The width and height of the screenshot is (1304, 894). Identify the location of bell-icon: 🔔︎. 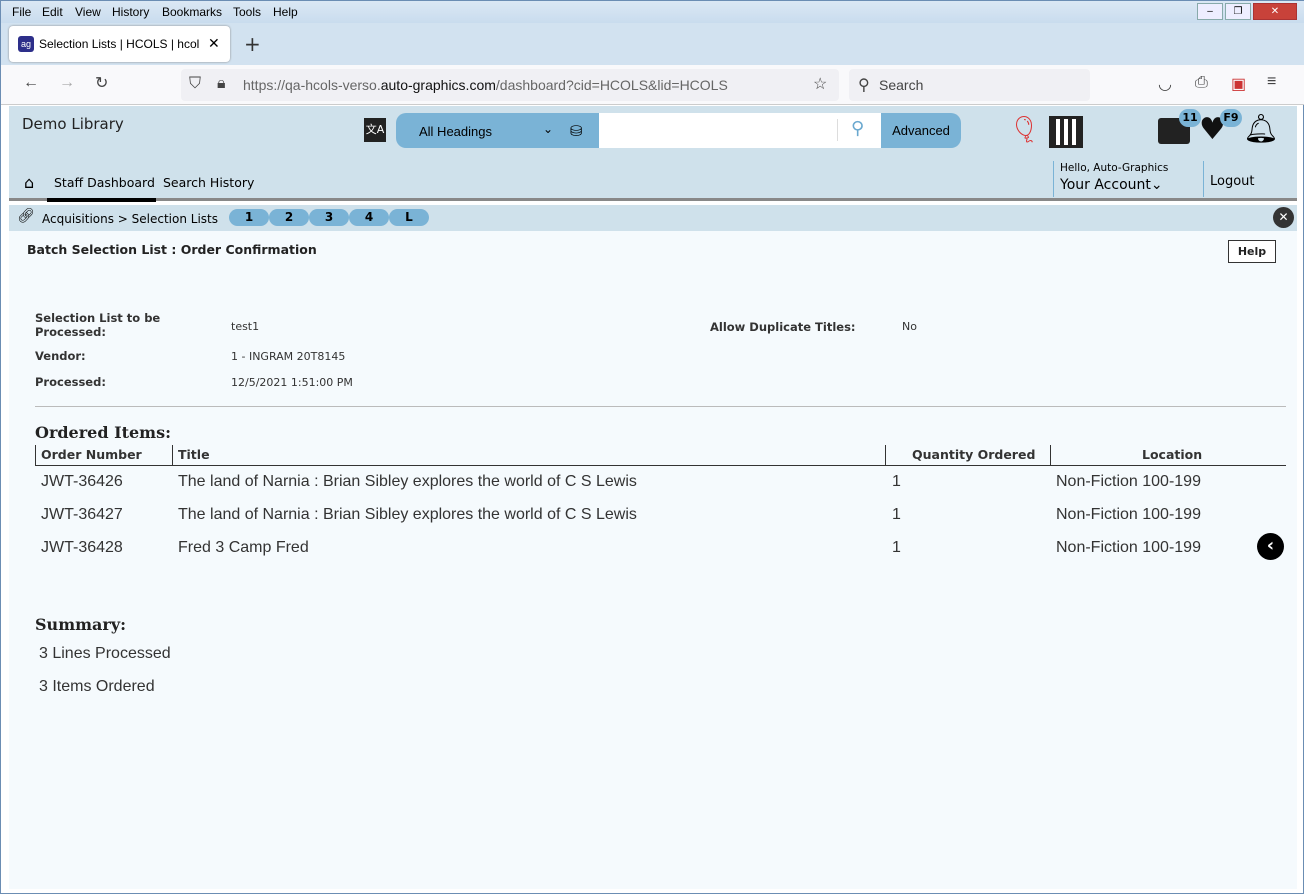
(1261, 128).